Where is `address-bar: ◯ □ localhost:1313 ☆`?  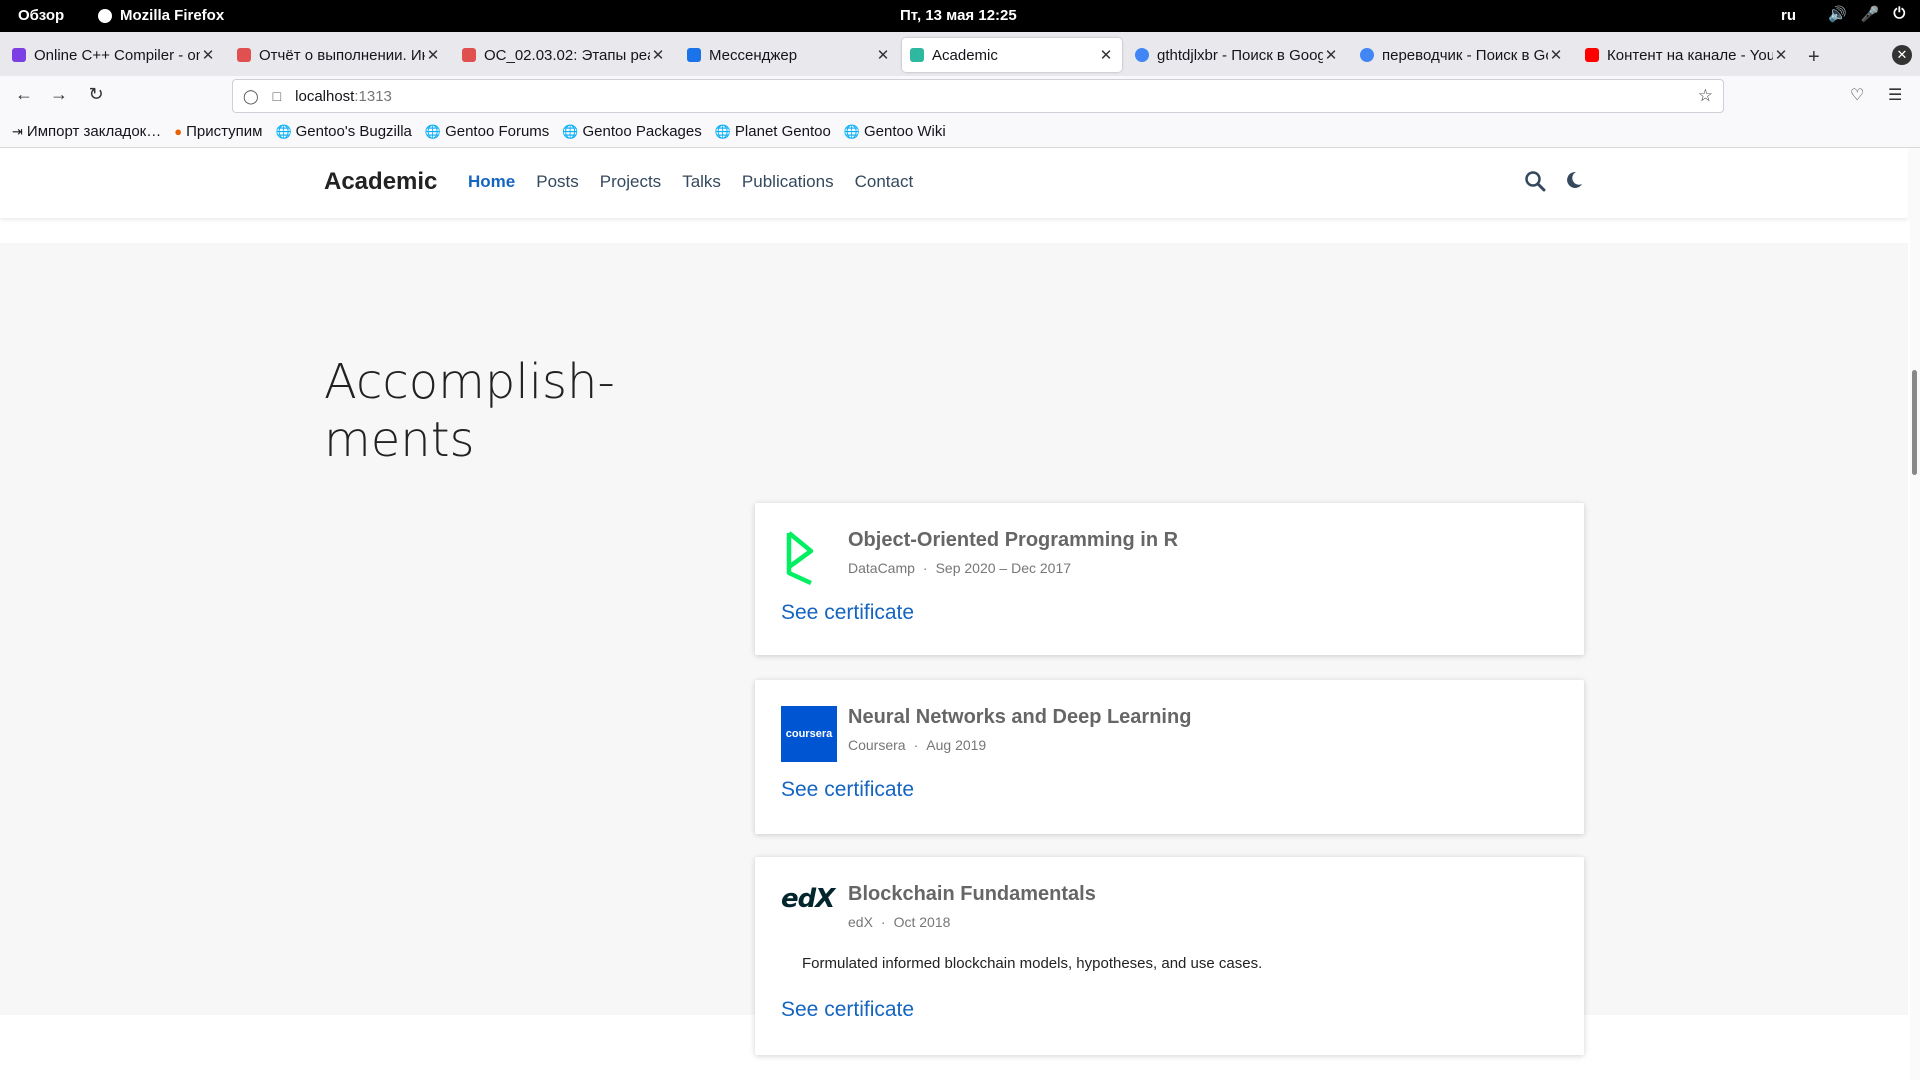
address-bar: ◯ □ localhost:1313 ☆ is located at coordinates (978, 96).